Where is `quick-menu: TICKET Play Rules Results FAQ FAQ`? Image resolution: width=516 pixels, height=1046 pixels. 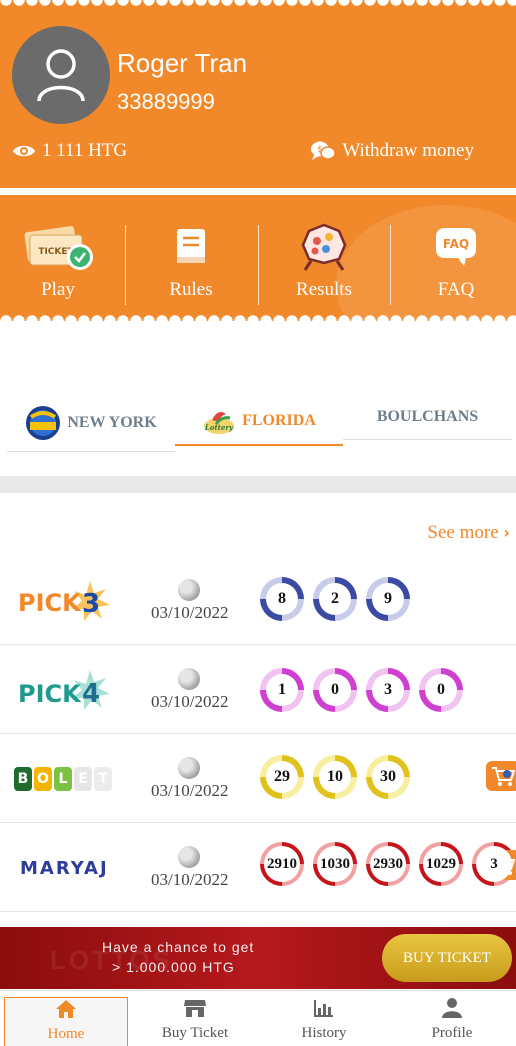 quick-menu: TICKET Play Rules Results FAQ FAQ is located at coordinates (258, 258).